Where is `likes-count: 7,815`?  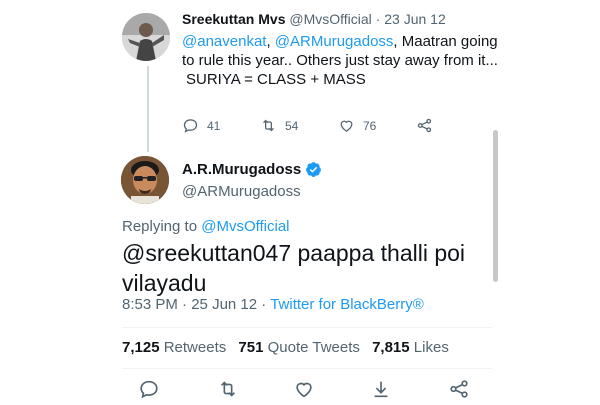
likes-count: 7,815 is located at coordinates (391, 347).